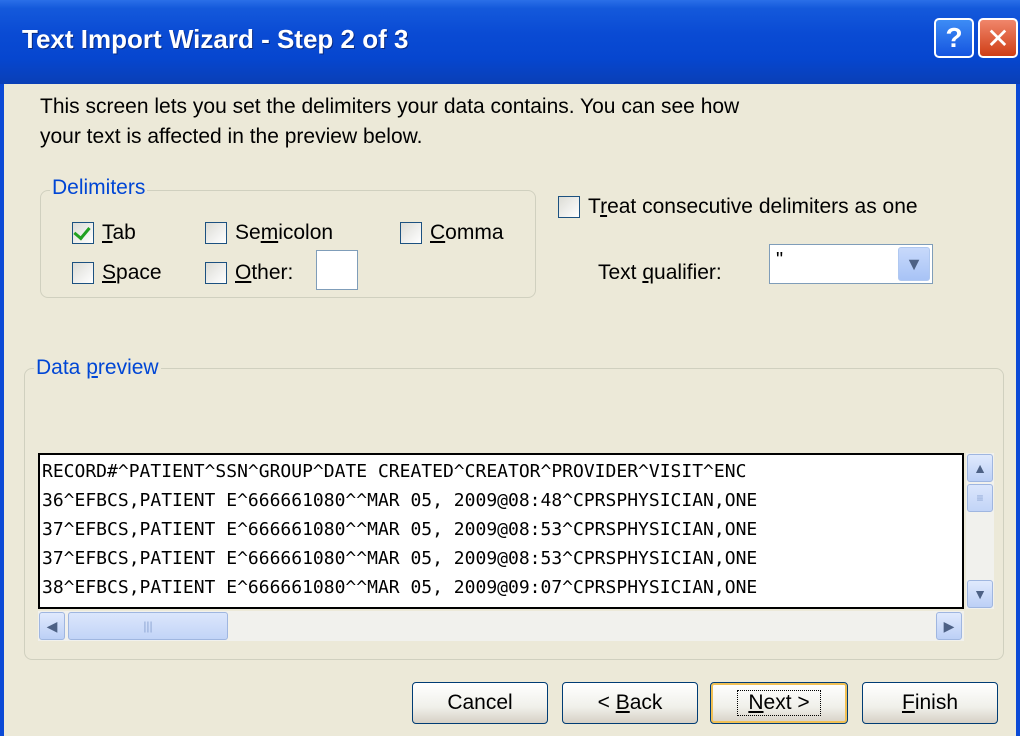  I want to click on space-checkbox: Space, so click(117, 273).